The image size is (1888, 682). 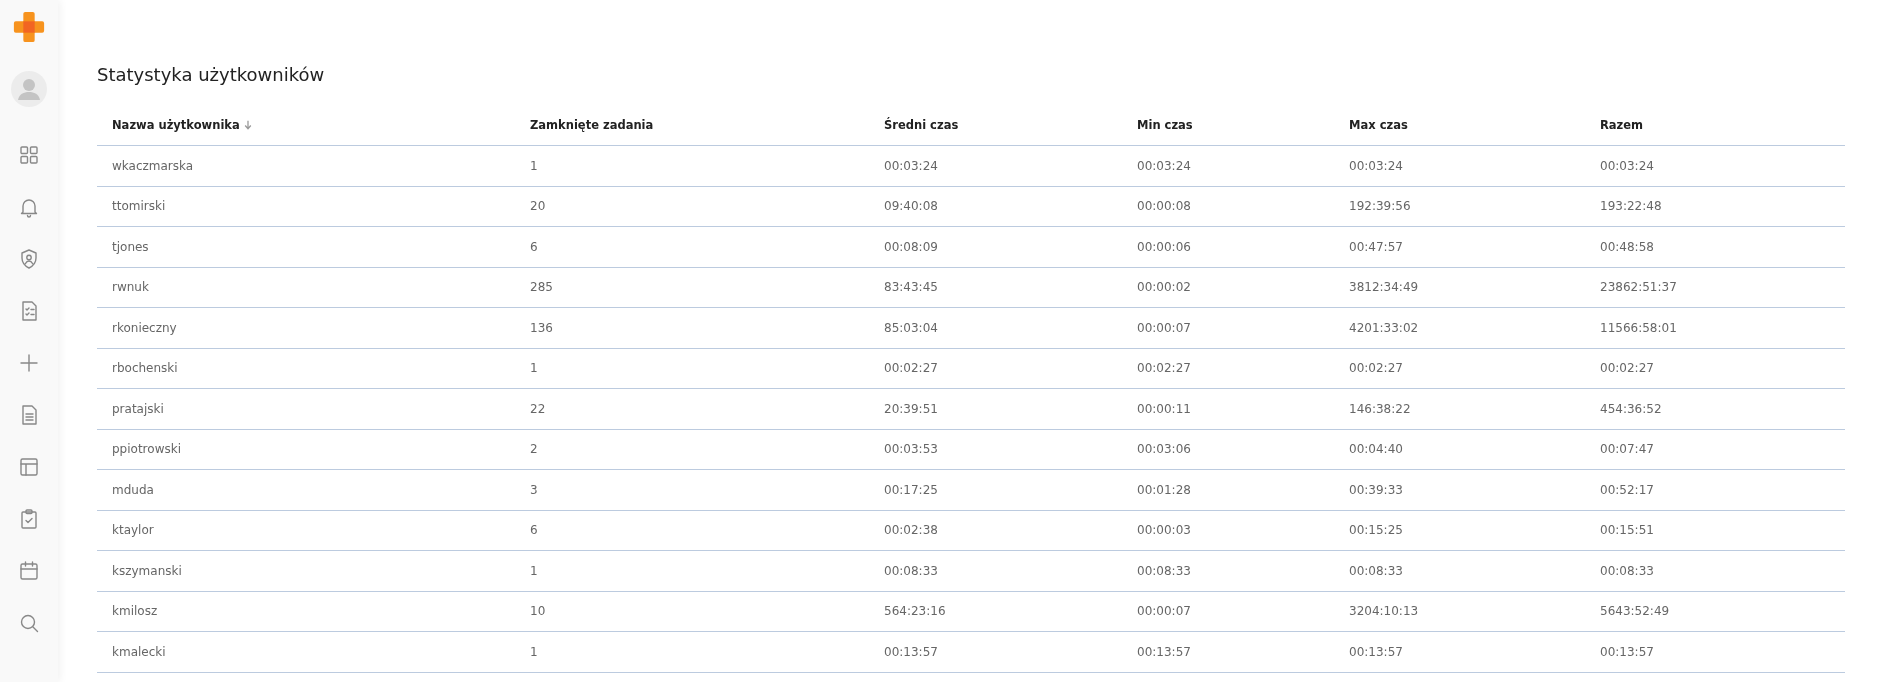 I want to click on table-cell: rkonieczny, so click(x=144, y=327).